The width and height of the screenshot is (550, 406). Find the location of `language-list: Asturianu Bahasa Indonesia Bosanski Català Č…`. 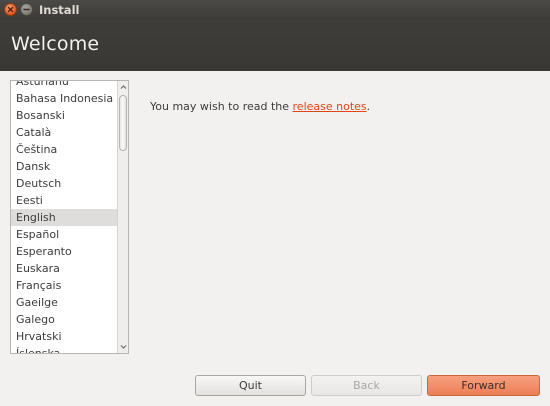

language-list: Asturianu Bahasa Indonesia Bosanski Català Č… is located at coordinates (69, 217).